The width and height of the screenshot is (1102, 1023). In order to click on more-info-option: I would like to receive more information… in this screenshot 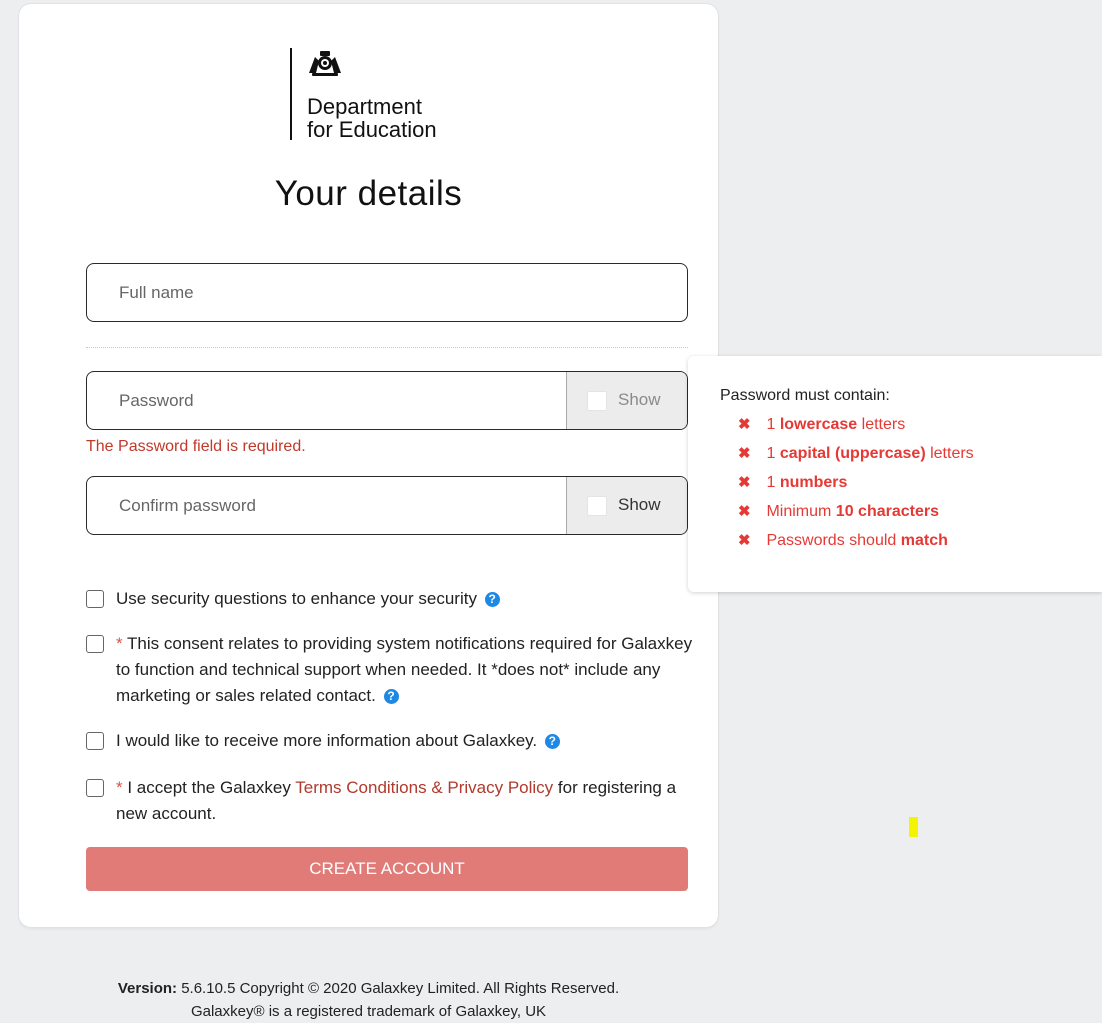, I will do `click(392, 741)`.